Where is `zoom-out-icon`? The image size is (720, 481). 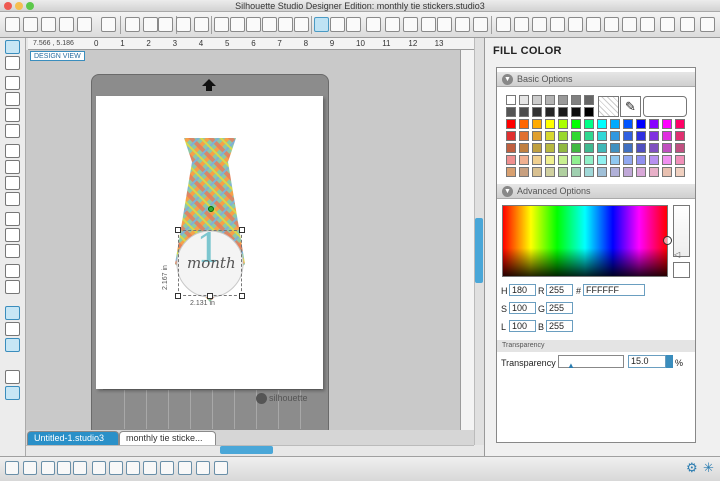 zoom-out-icon is located at coordinates (253, 24).